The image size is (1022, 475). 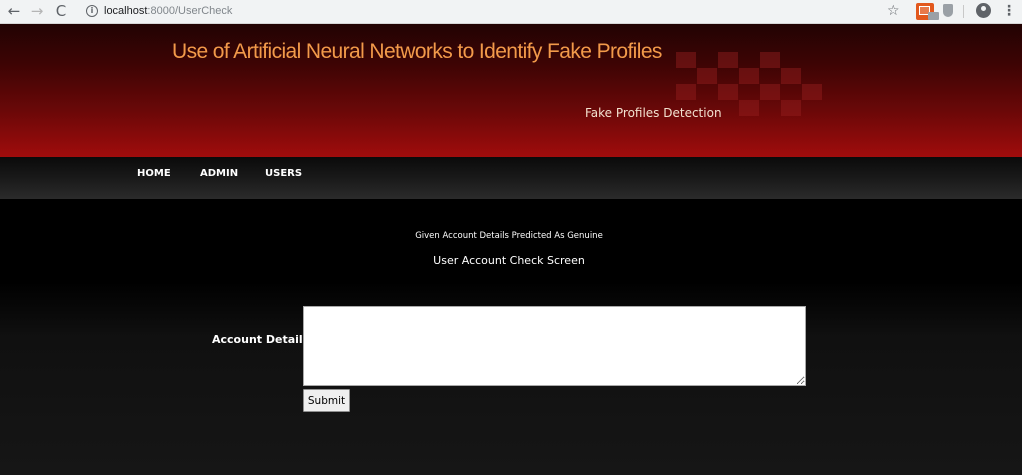 What do you see at coordinates (126, 11) in the screenshot?
I see `url-host: localhost` at bounding box center [126, 11].